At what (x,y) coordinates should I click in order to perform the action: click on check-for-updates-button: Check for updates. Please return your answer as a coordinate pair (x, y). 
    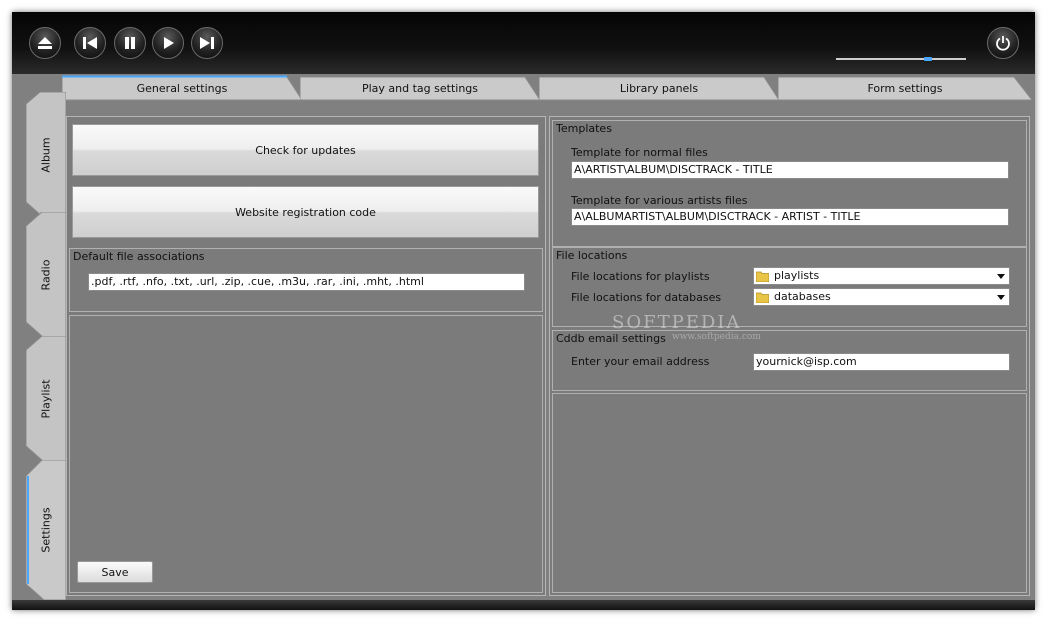
    Looking at the image, I should click on (305, 150).